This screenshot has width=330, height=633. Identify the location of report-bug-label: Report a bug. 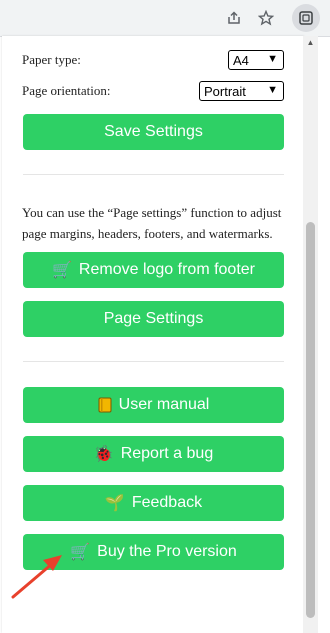
(167, 453).